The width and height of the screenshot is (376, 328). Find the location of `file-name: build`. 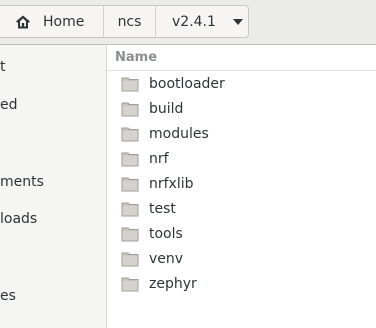

file-name: build is located at coordinates (166, 108).